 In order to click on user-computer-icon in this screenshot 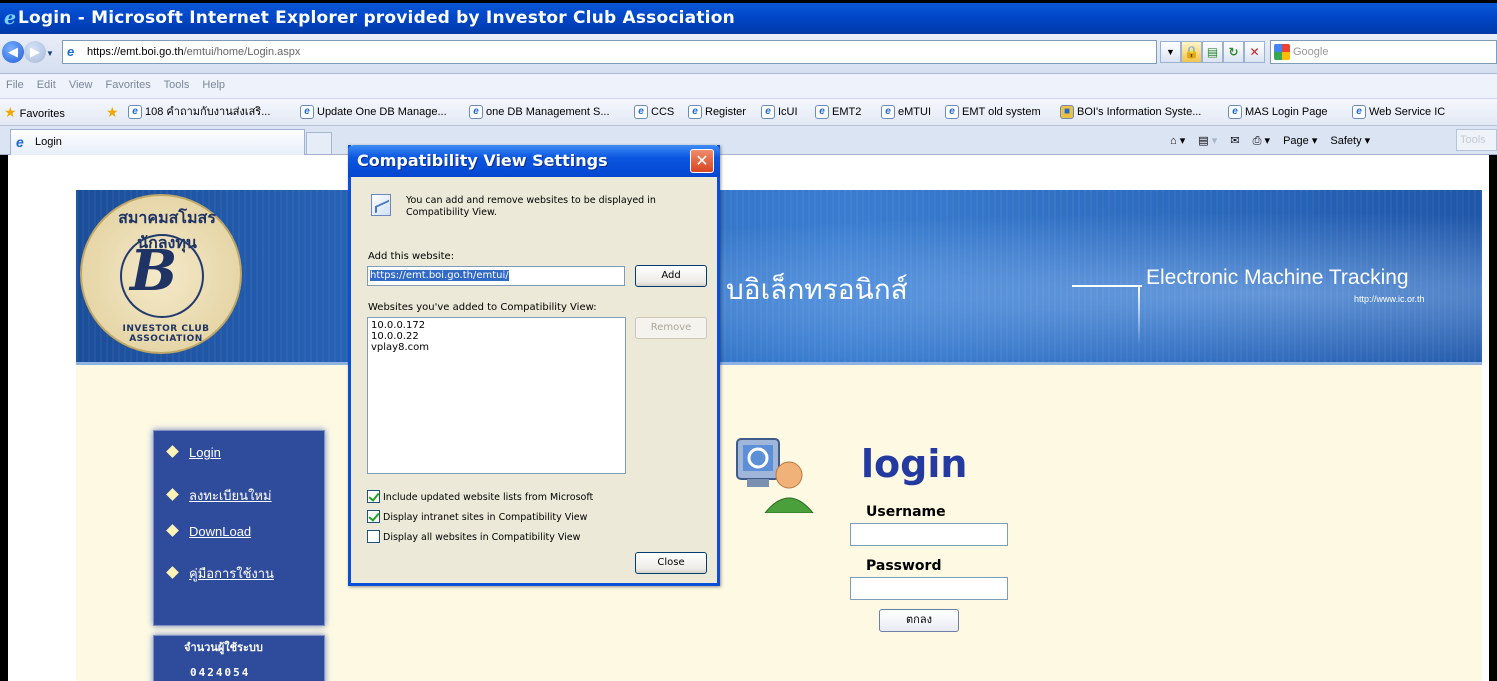, I will do `click(775, 475)`.